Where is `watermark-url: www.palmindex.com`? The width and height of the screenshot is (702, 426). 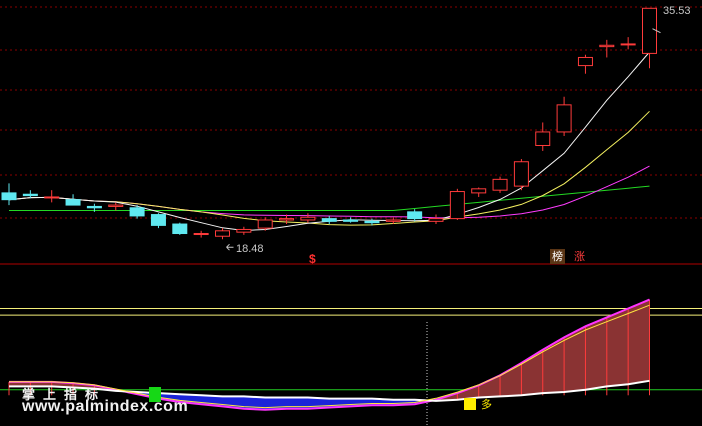
watermark-url: www.palmindex.com is located at coordinates (105, 406).